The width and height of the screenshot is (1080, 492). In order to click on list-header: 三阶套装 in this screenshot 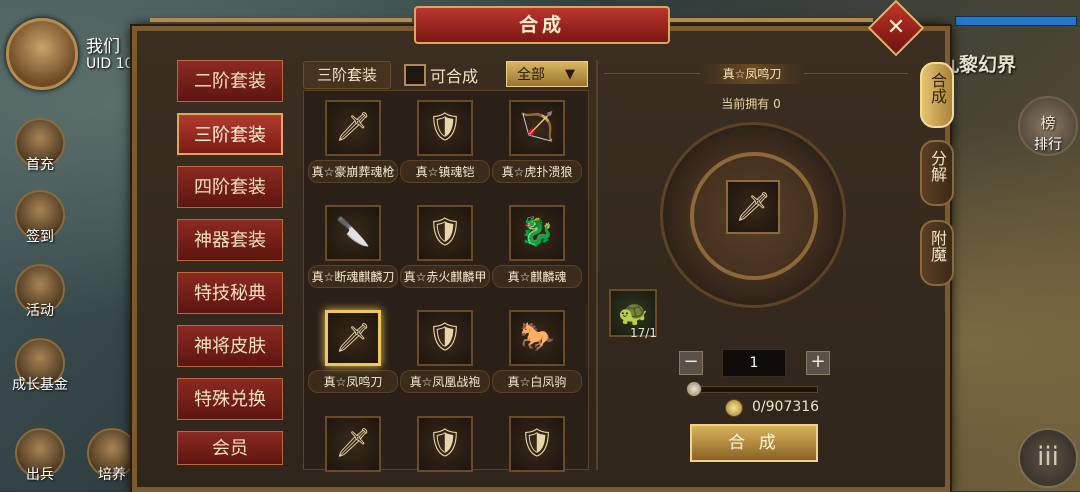, I will do `click(347, 75)`.